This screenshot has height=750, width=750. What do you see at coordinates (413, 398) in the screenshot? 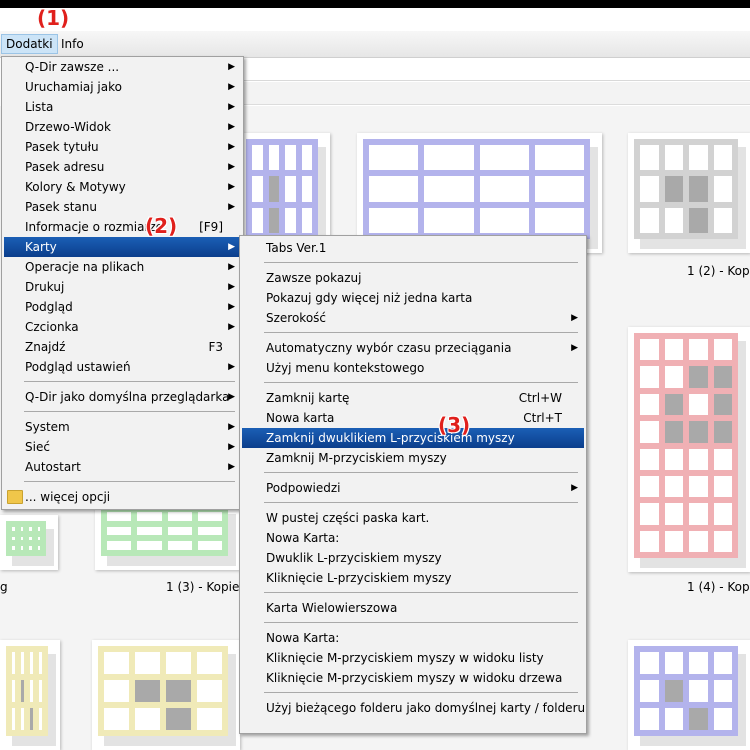
I see `menu-item: Zamknij kartę Ctrl+W` at bounding box center [413, 398].